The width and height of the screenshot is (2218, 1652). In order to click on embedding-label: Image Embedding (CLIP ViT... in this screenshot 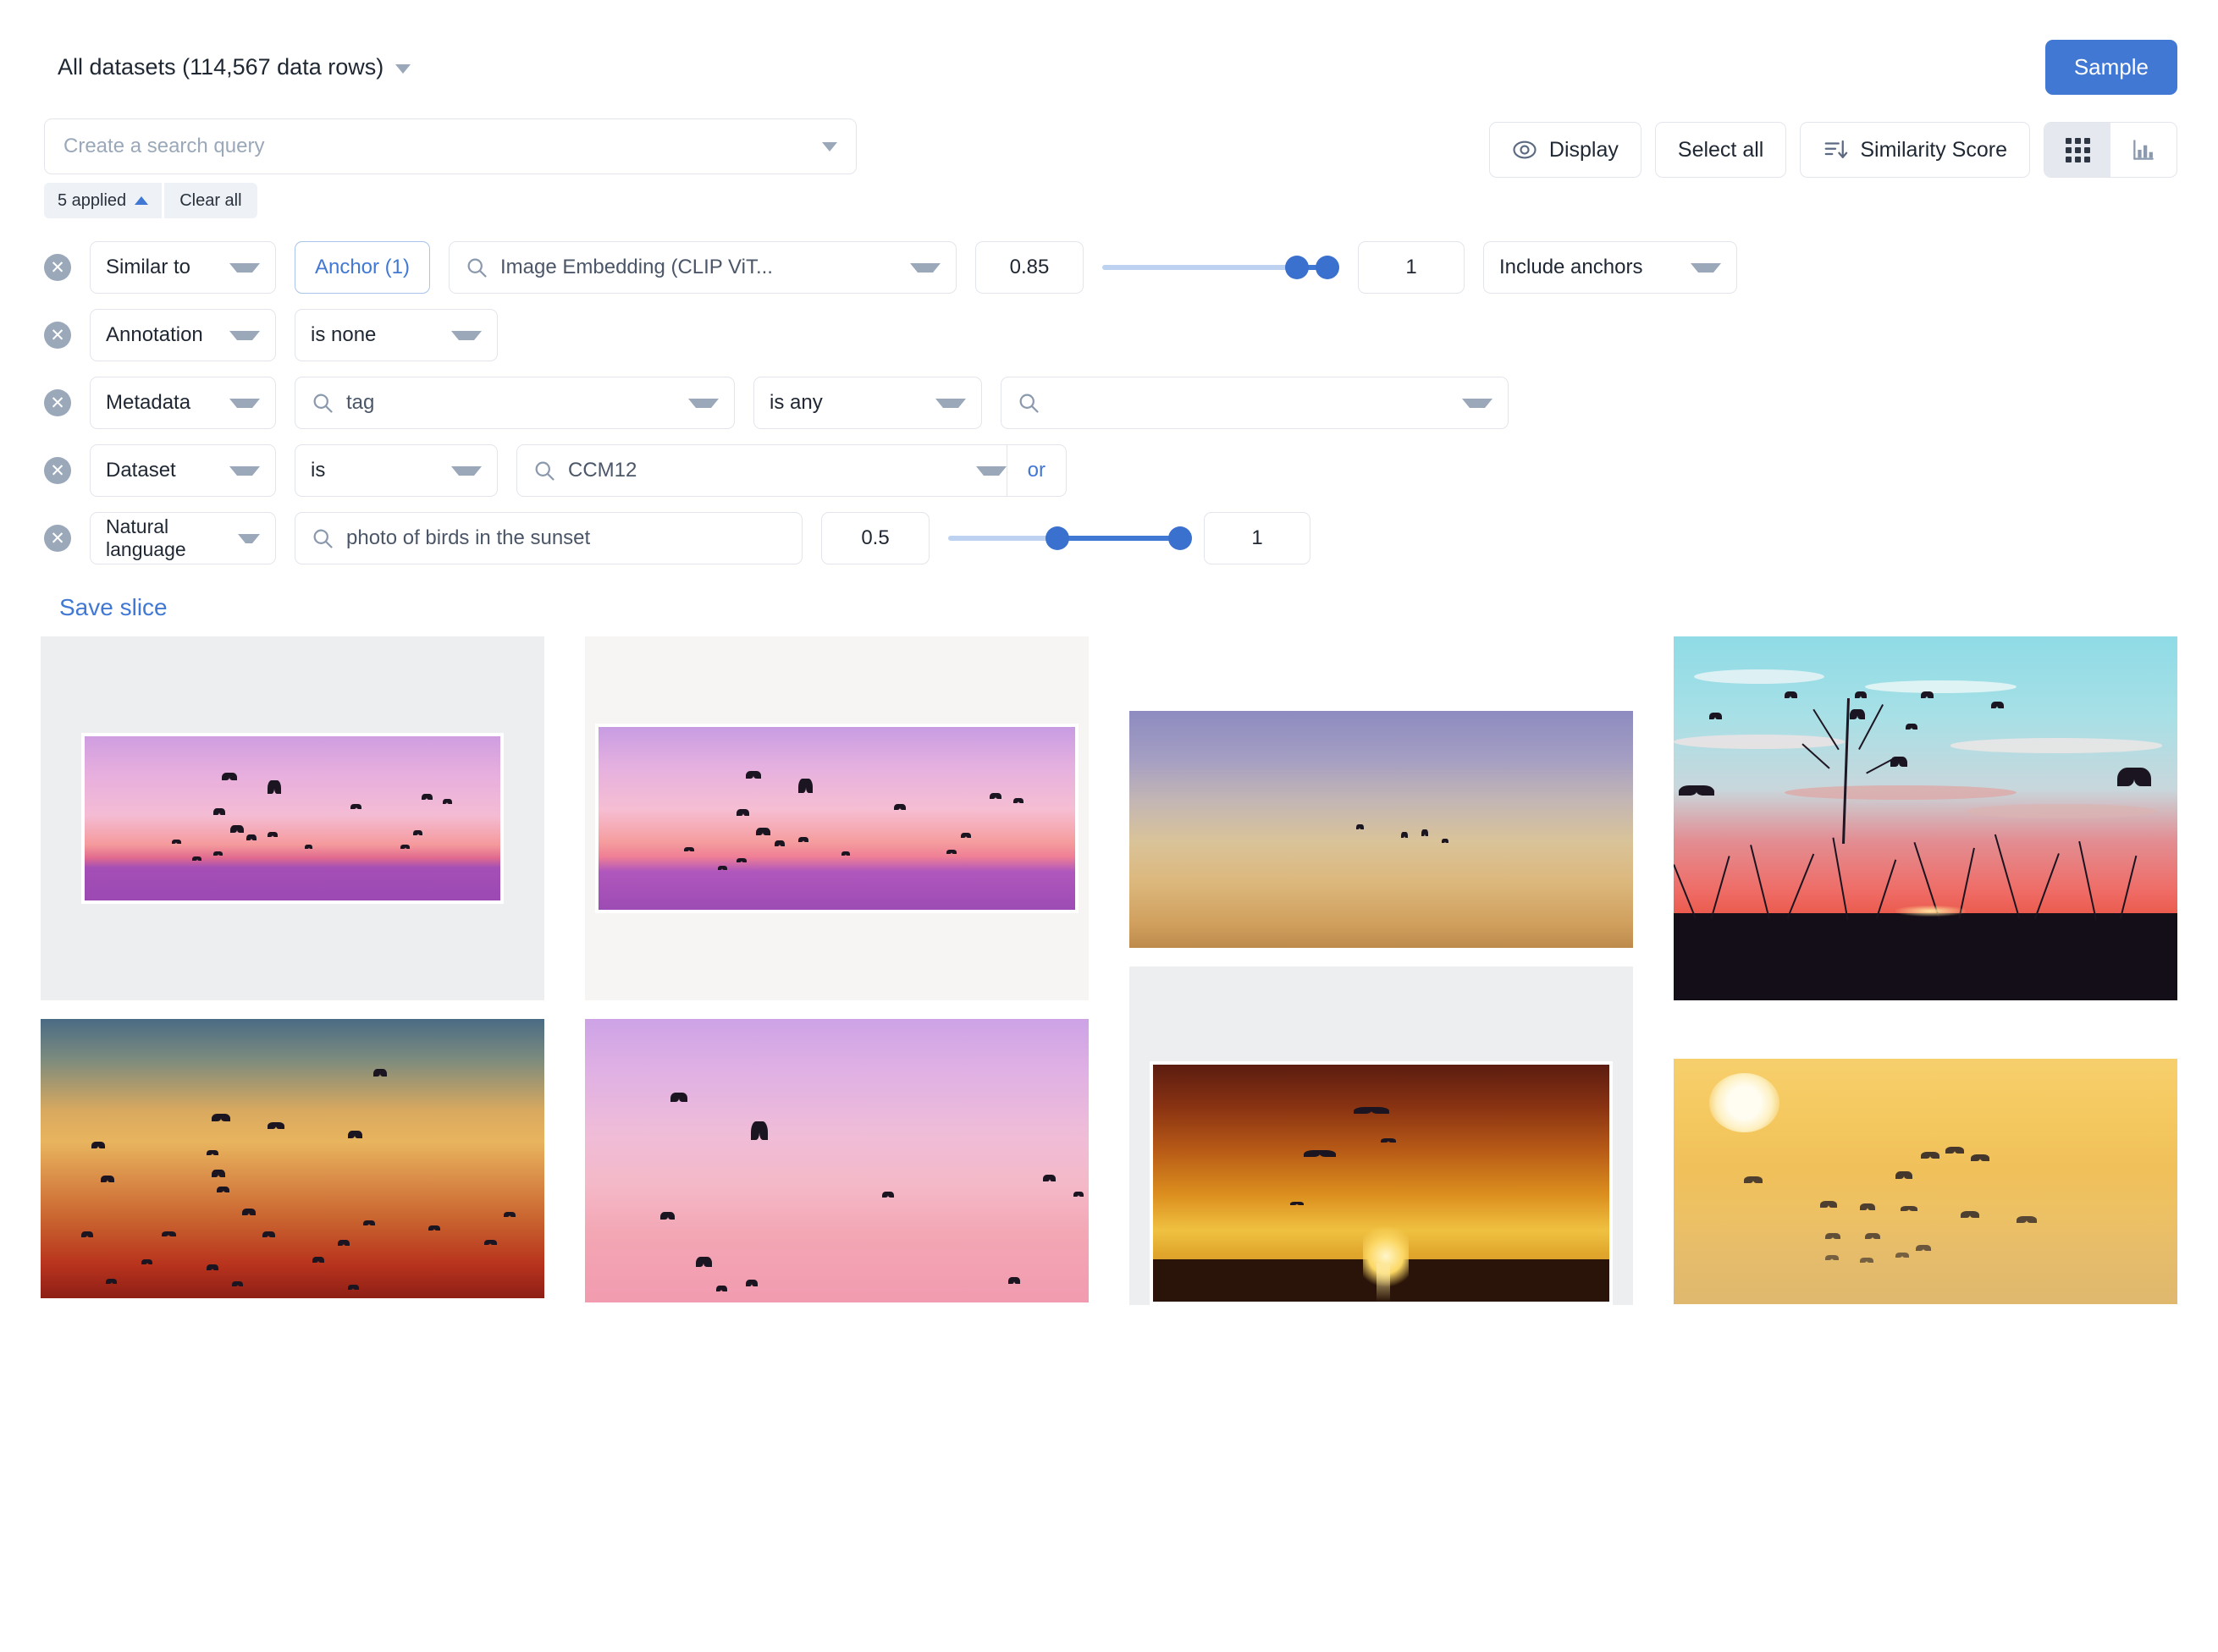, I will do `click(636, 267)`.